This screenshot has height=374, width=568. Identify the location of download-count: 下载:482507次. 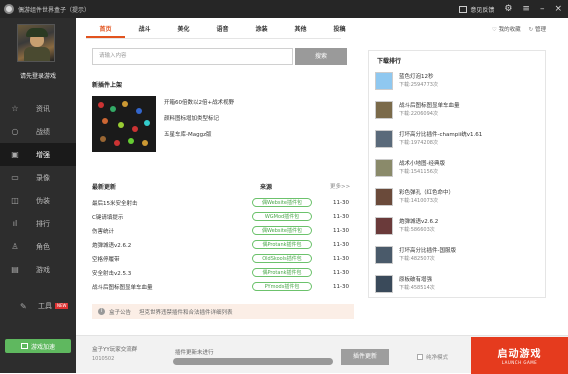
(417, 259).